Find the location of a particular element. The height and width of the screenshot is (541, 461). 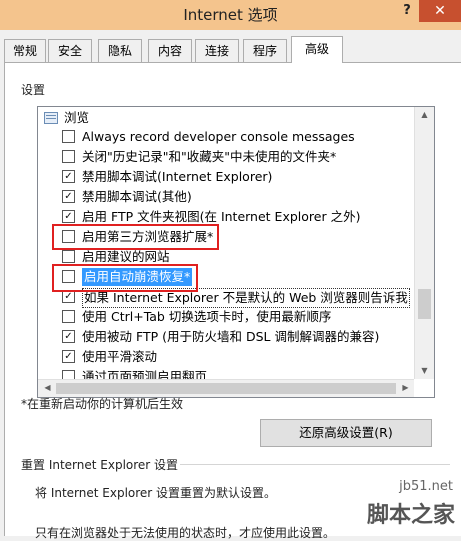

vertical-scrollbar: ▲ ▼ is located at coordinates (424, 243).